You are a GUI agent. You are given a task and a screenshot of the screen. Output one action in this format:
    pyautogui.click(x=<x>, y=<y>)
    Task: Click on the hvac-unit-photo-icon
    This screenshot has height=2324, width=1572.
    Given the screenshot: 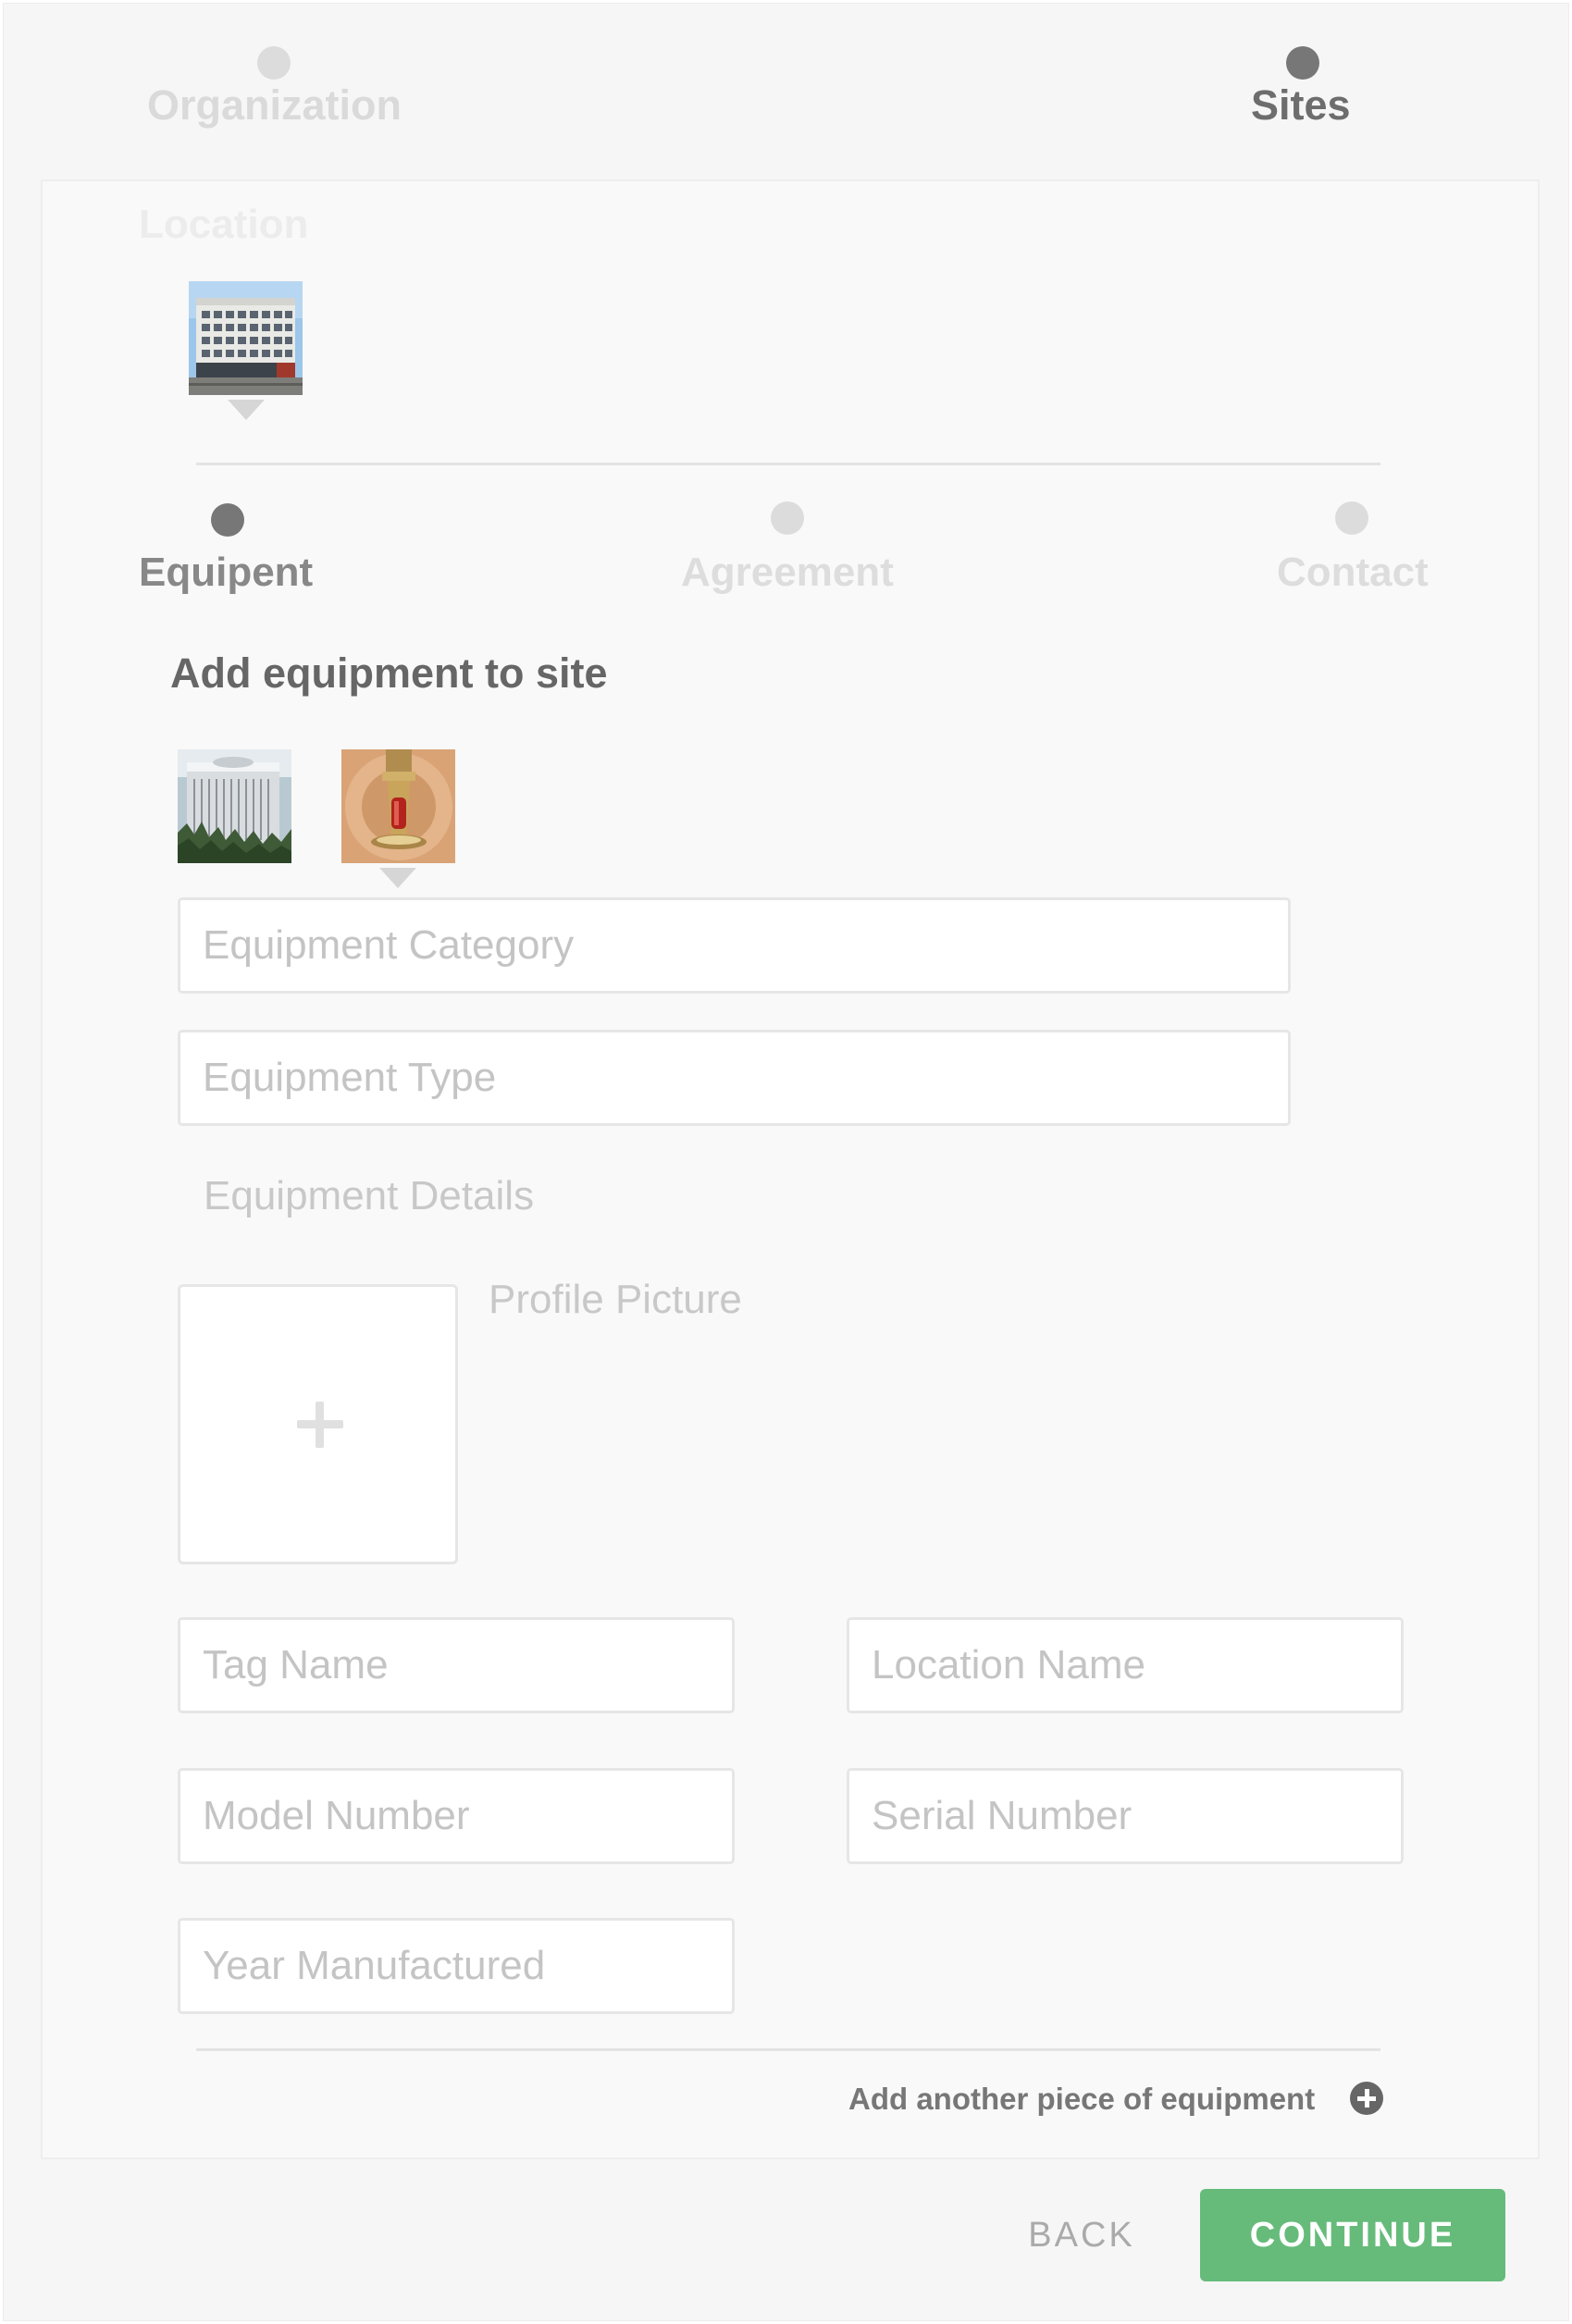 What is the action you would take?
    pyautogui.click(x=234, y=806)
    